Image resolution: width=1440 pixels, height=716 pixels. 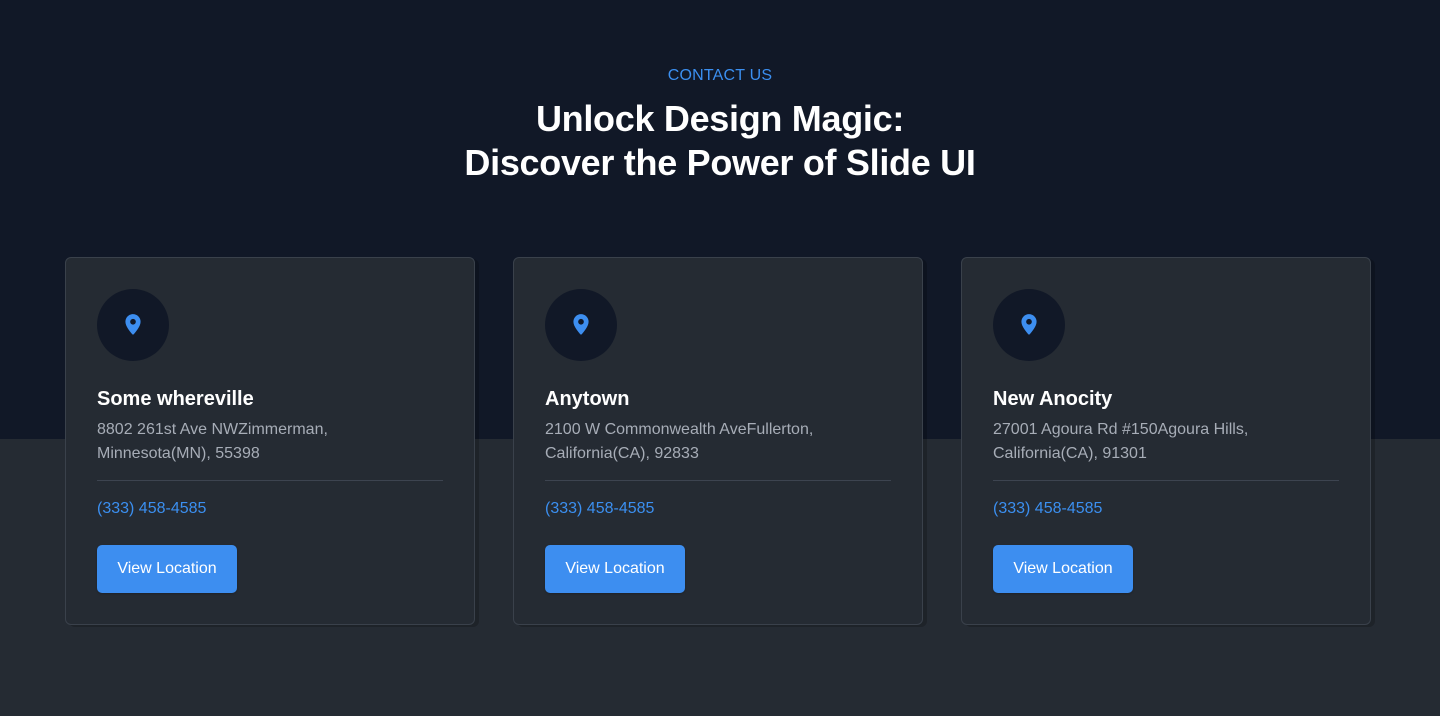 I want to click on address-line-2: Minnesota(MN), 55398, so click(x=178, y=453).